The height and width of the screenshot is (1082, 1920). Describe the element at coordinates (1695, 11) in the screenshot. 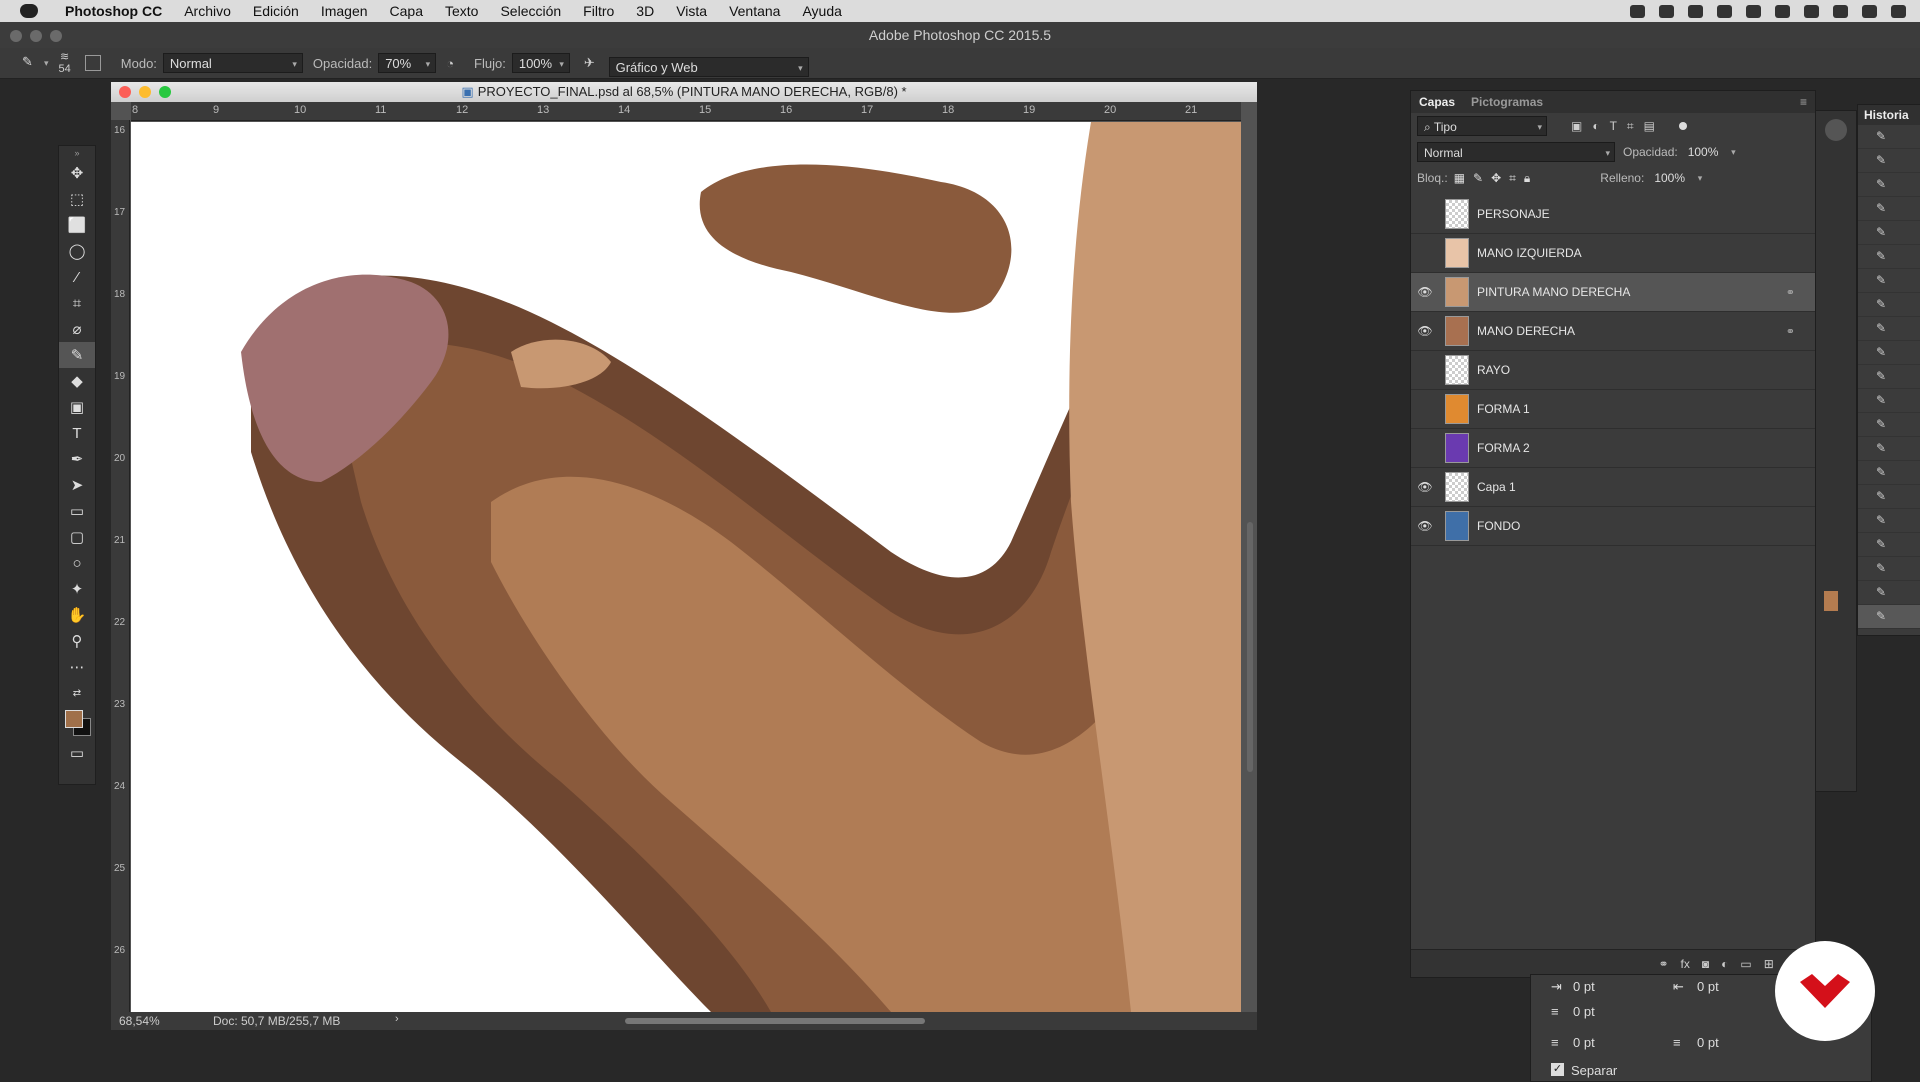

I see `cc-icon` at that location.